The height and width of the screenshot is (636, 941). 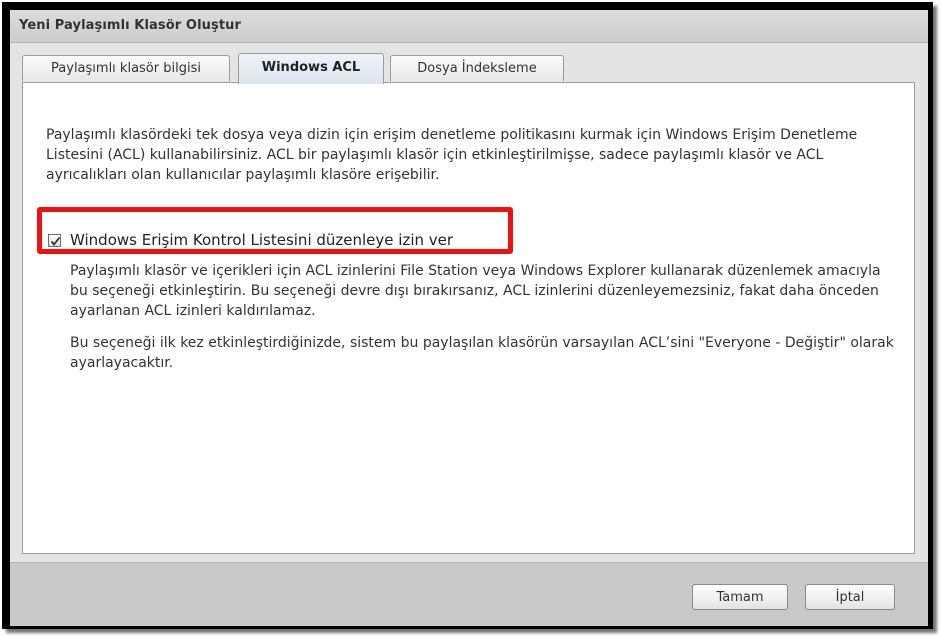 I want to click on ok-button: Tamam, so click(x=740, y=597).